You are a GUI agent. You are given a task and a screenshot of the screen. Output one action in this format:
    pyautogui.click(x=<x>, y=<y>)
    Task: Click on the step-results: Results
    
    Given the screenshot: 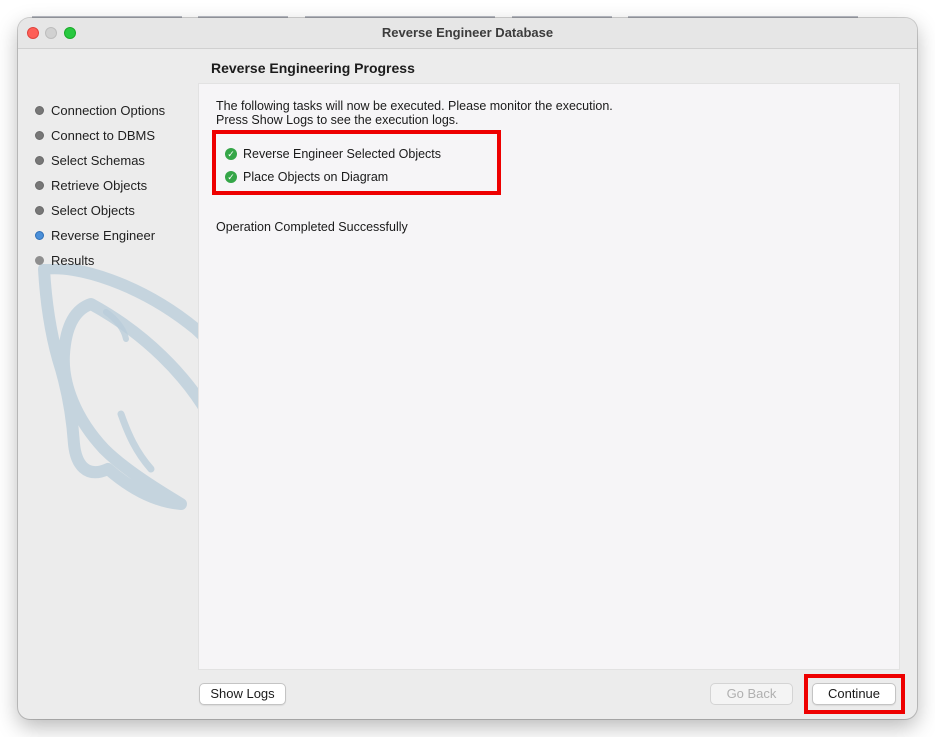 What is the action you would take?
    pyautogui.click(x=64, y=261)
    